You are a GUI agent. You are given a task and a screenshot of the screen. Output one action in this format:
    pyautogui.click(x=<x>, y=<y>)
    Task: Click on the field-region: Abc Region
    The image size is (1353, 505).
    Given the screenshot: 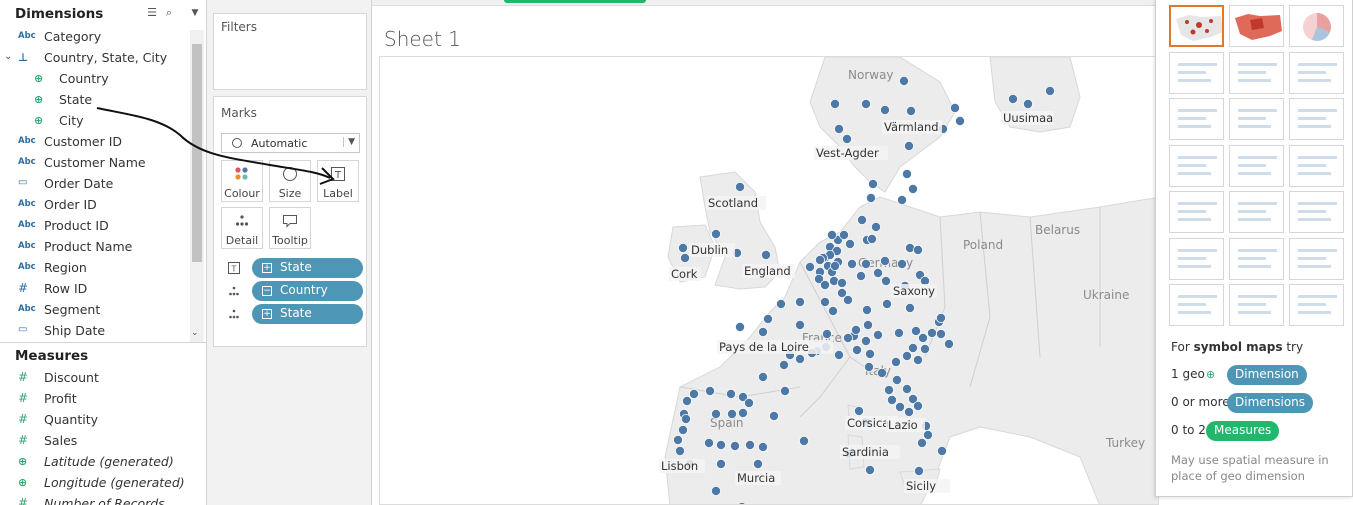 What is the action you would take?
    pyautogui.click(x=95, y=268)
    